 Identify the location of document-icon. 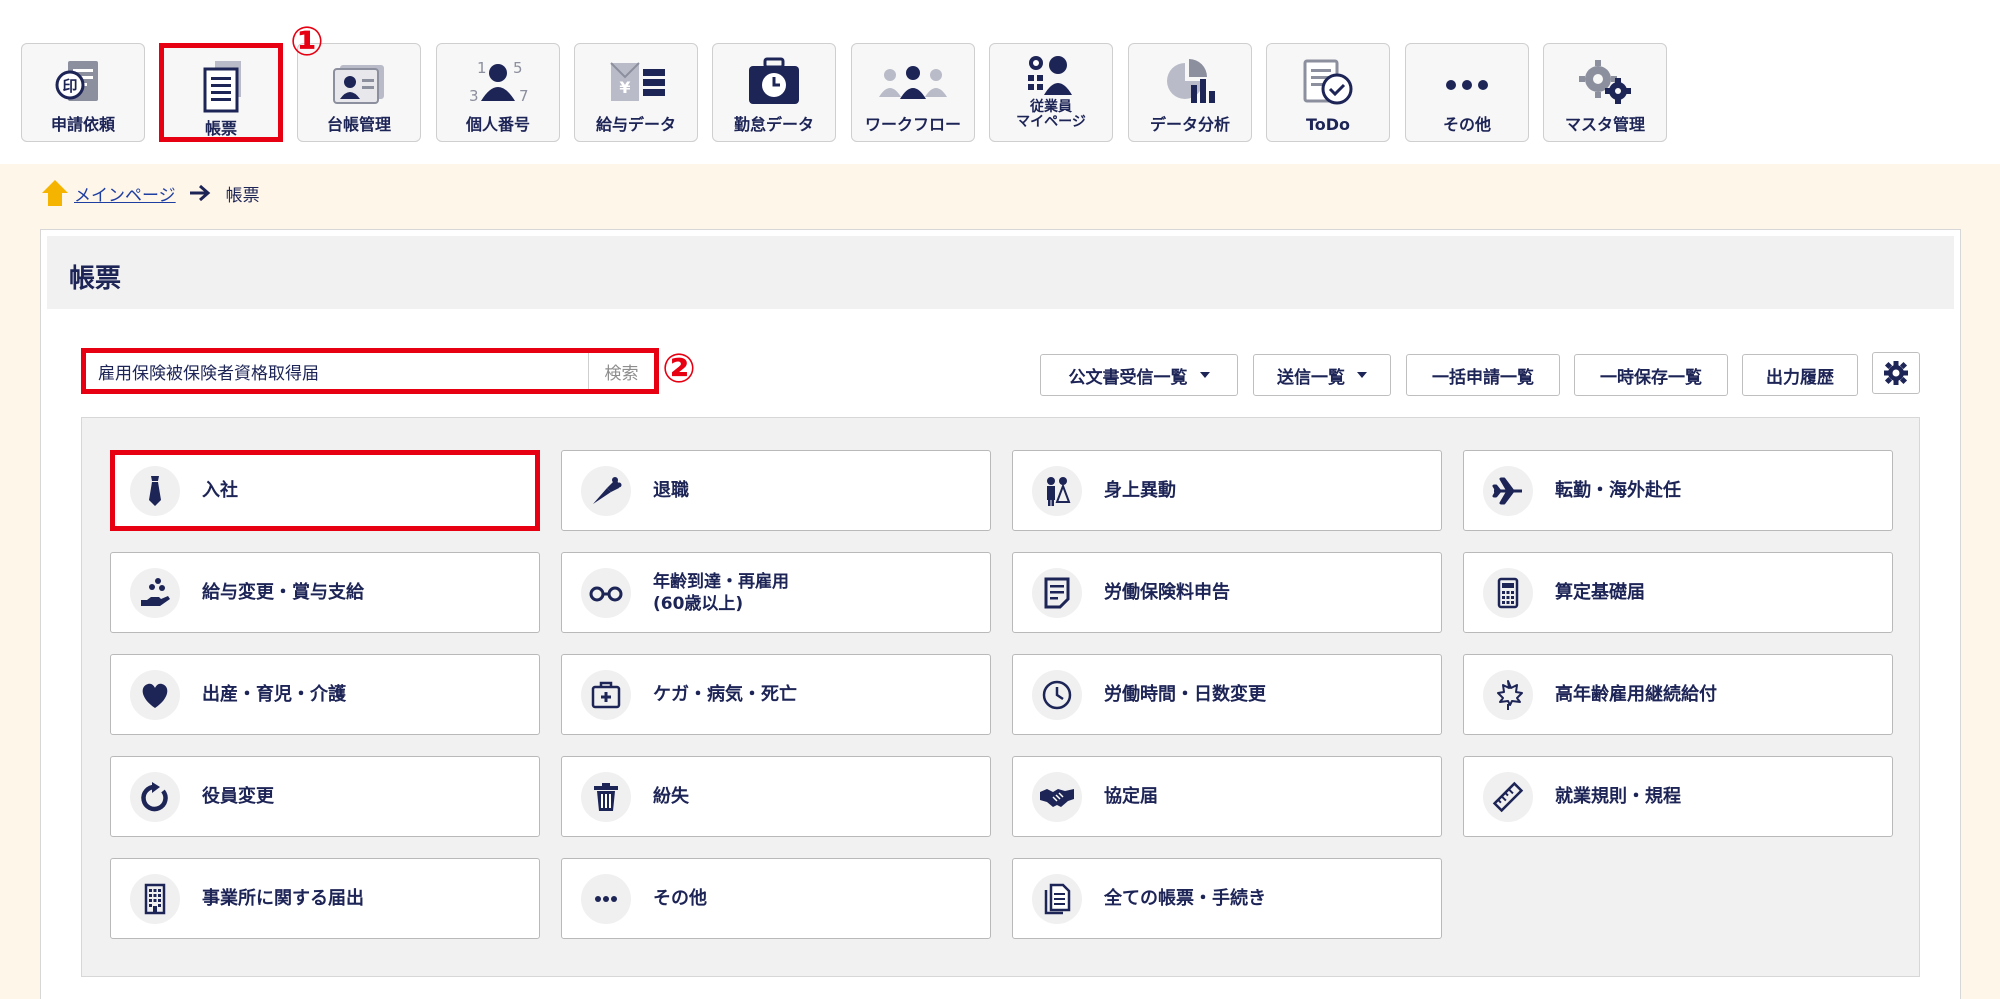
(221, 86).